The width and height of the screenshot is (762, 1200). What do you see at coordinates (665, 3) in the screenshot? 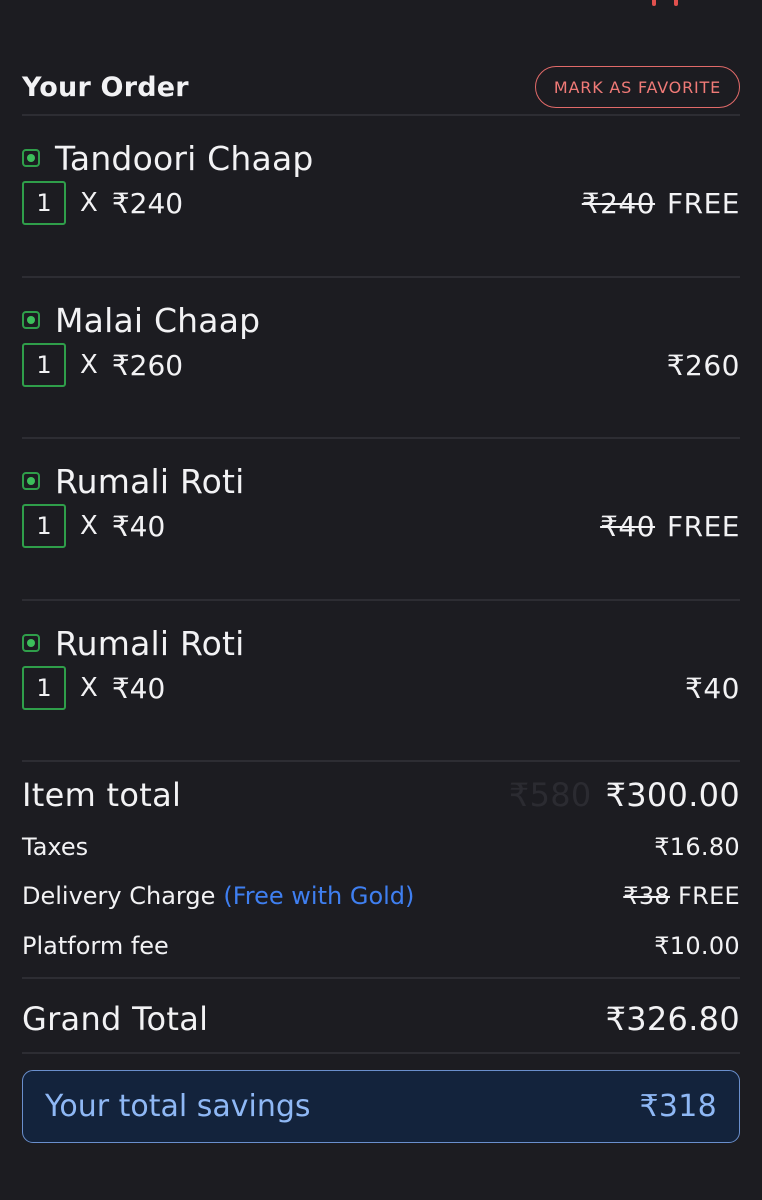
I see `top-edge-icon` at bounding box center [665, 3].